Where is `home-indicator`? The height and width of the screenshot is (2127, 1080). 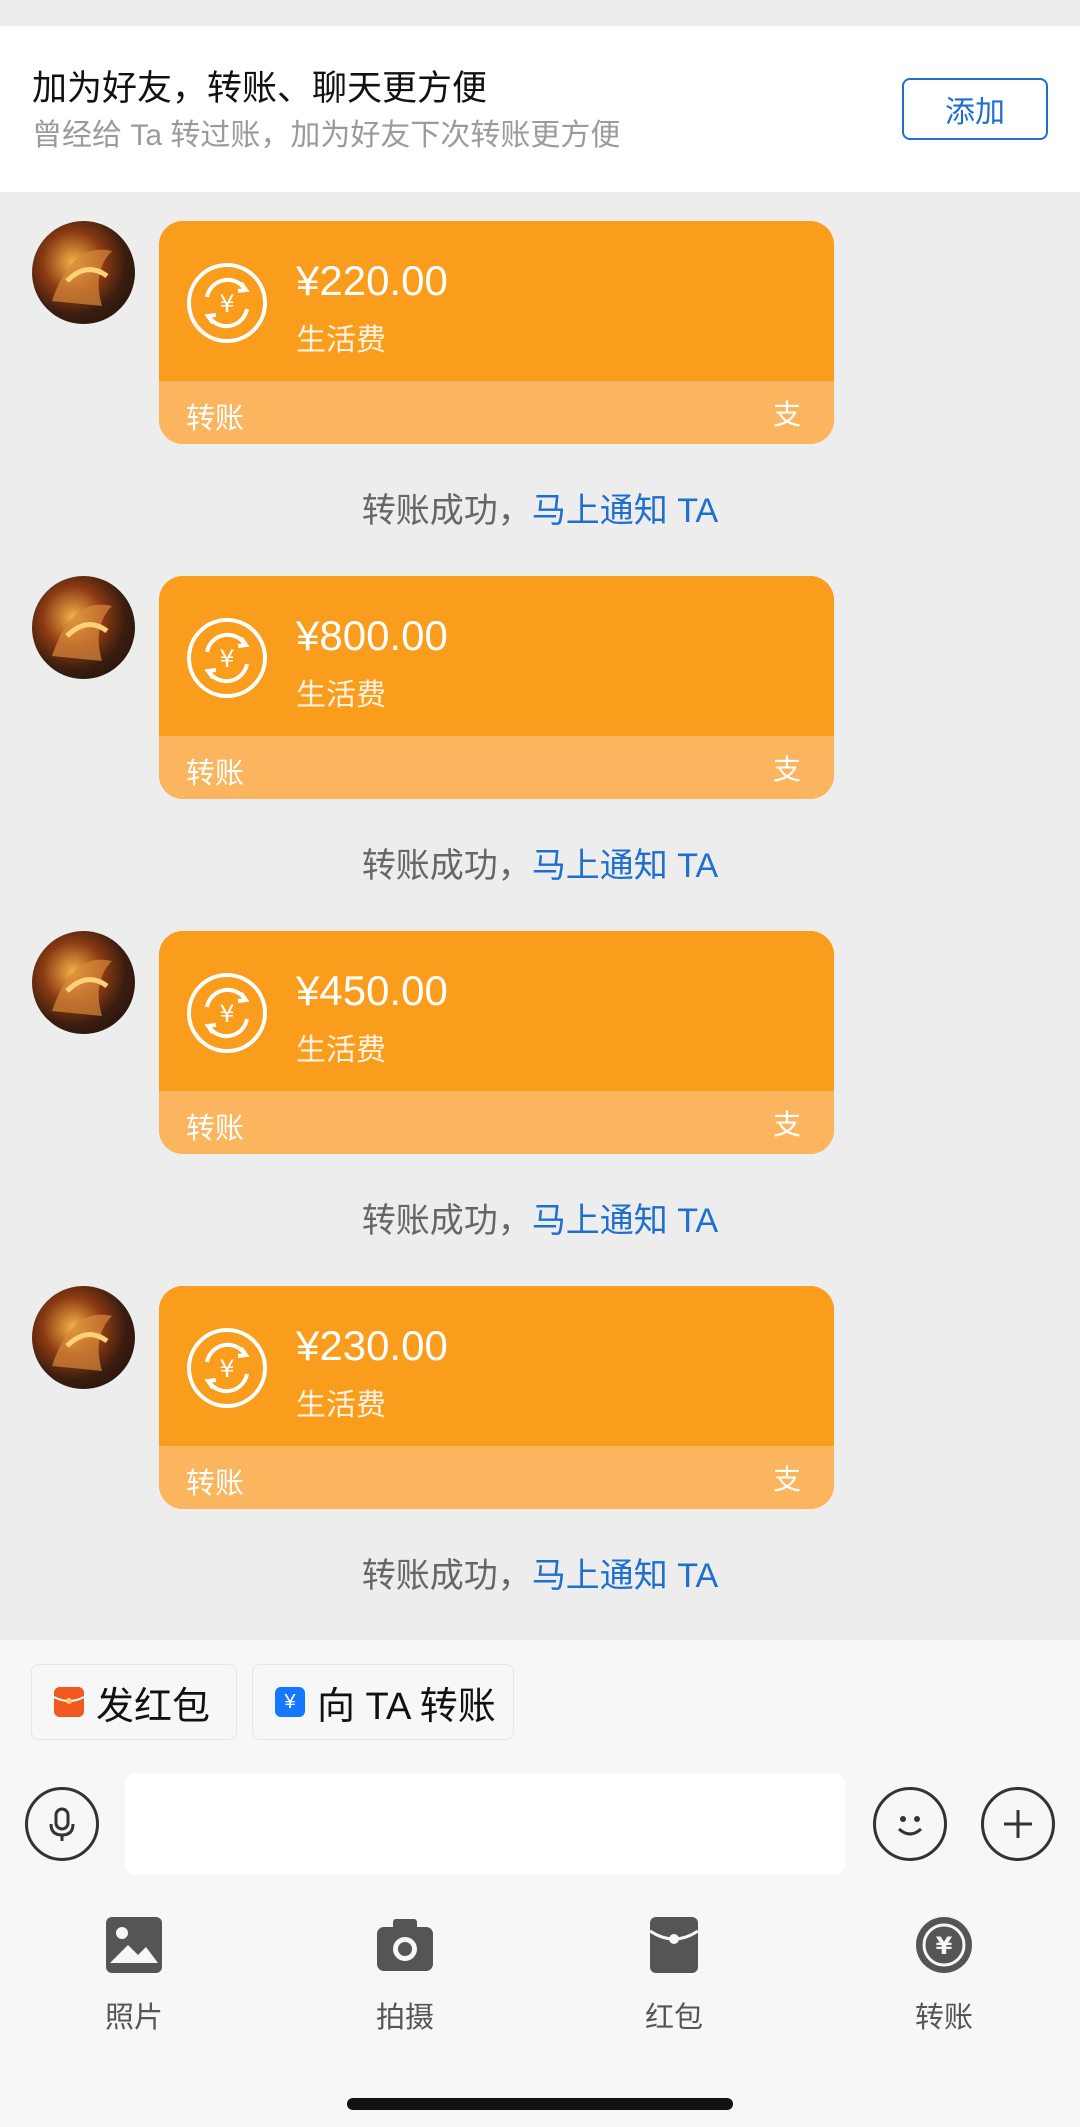
home-indicator is located at coordinates (540, 2104).